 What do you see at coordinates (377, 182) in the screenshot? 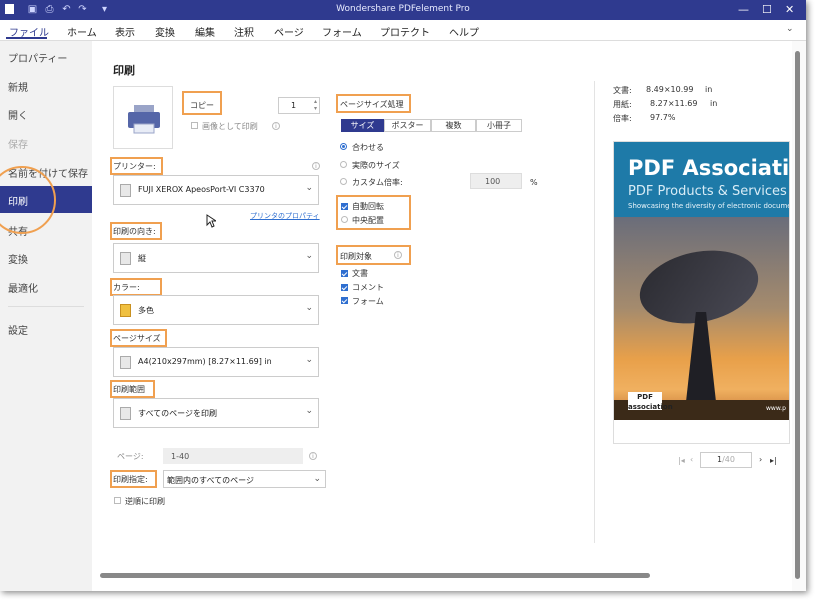
I see `custom-scale-label: カスタム倍率:` at bounding box center [377, 182].